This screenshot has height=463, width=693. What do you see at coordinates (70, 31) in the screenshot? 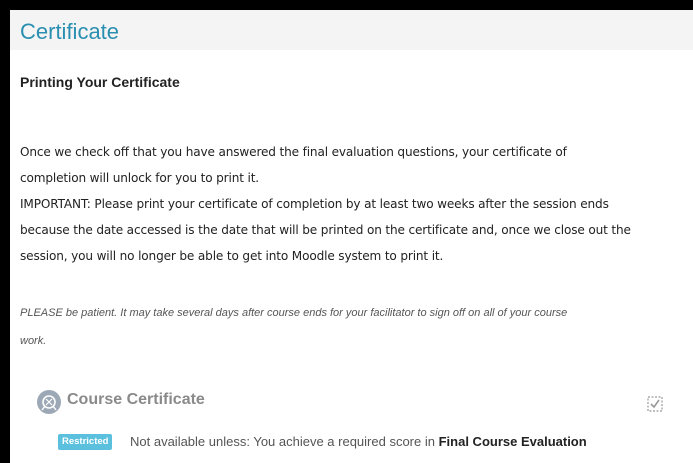
I see `section-title: Certificate` at bounding box center [70, 31].